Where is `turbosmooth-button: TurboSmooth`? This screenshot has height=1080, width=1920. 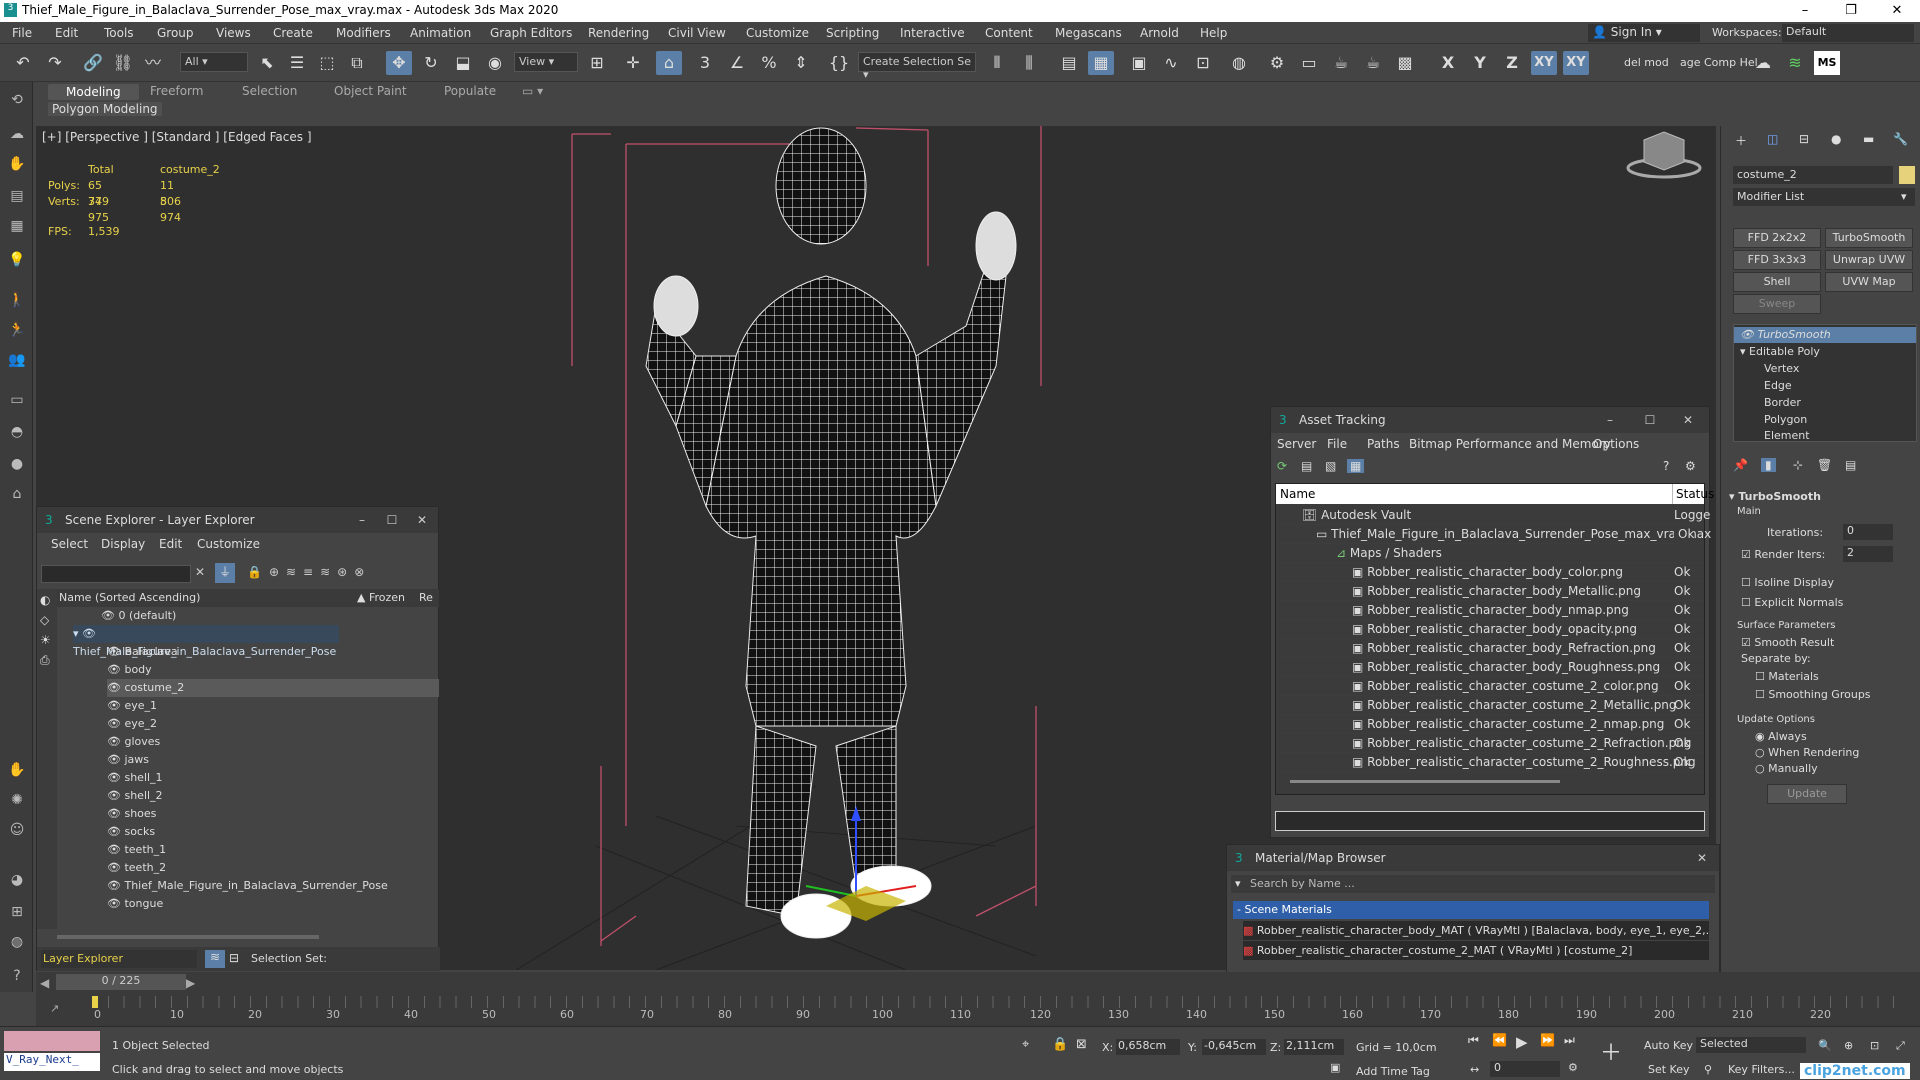
turbosmooth-button: TurboSmooth is located at coordinates (1869, 238).